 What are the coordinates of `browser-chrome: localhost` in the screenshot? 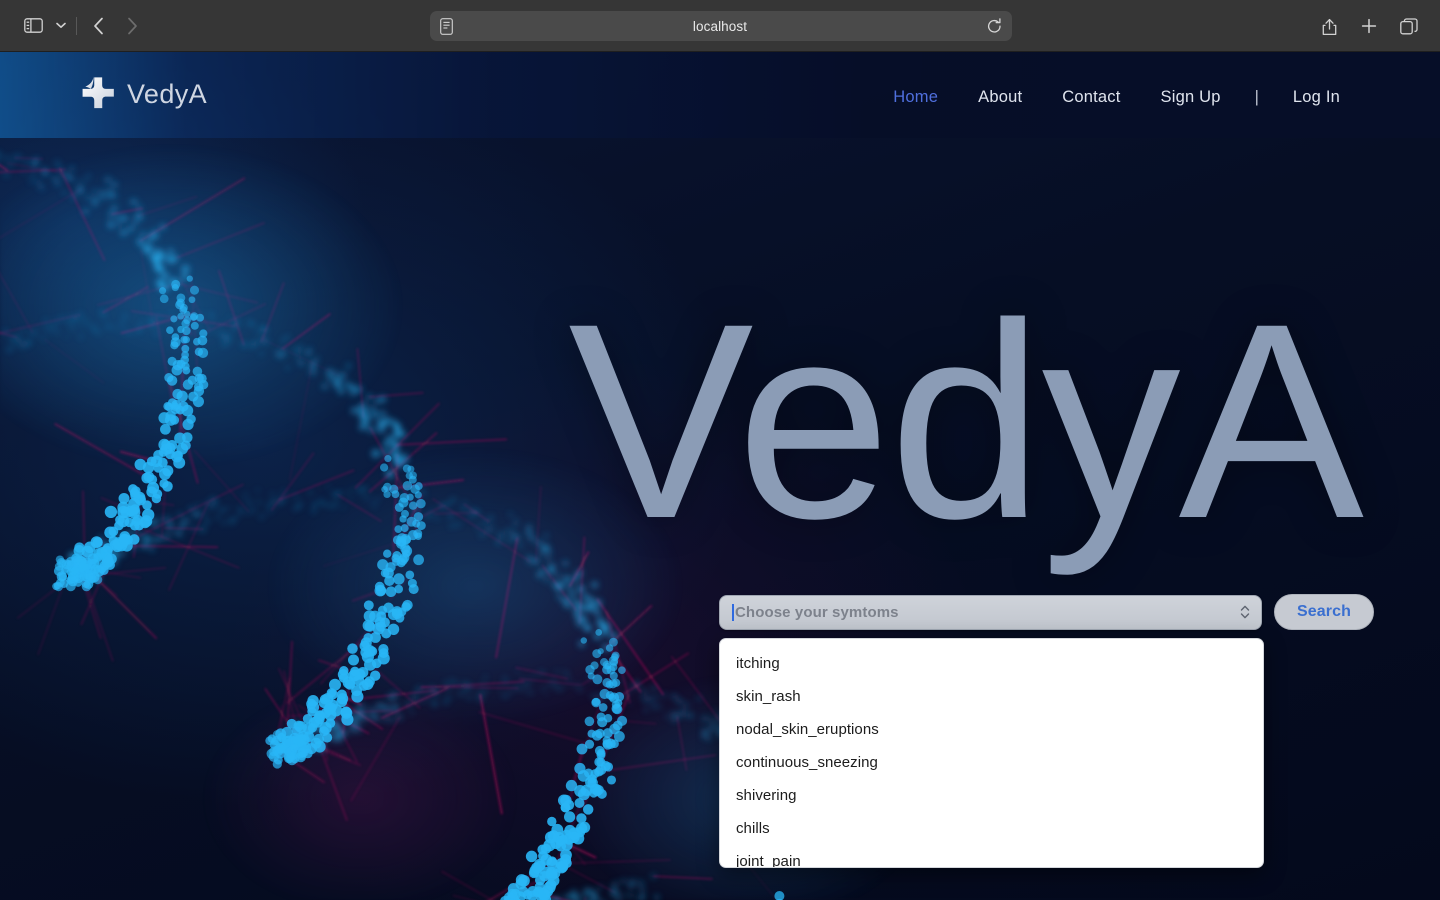 It's located at (720, 26).